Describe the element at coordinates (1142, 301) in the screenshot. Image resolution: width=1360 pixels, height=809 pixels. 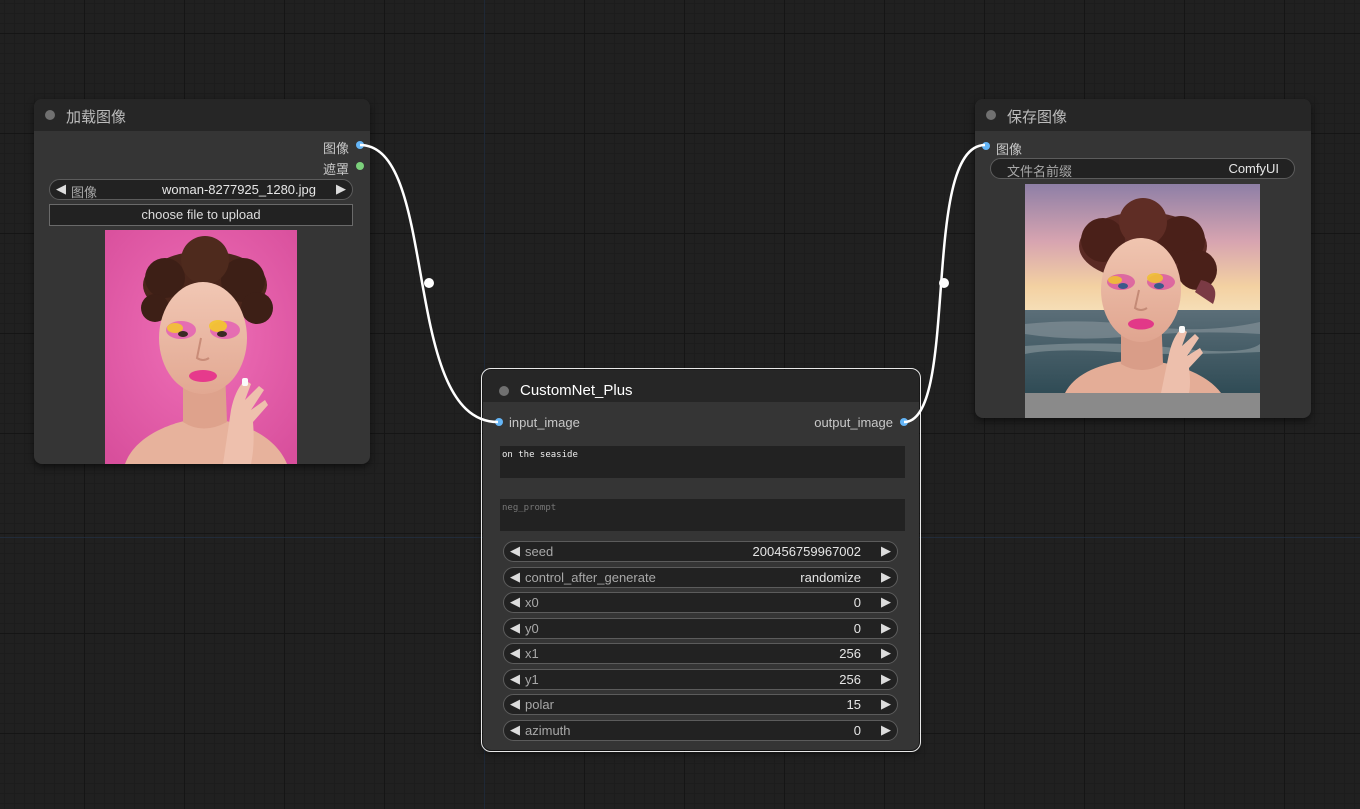
I see `save-image-preview` at that location.